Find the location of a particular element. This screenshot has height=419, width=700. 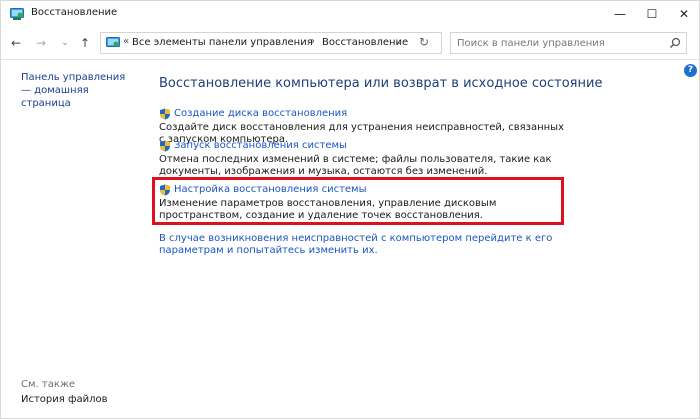

forward-button: → is located at coordinates (41, 43).